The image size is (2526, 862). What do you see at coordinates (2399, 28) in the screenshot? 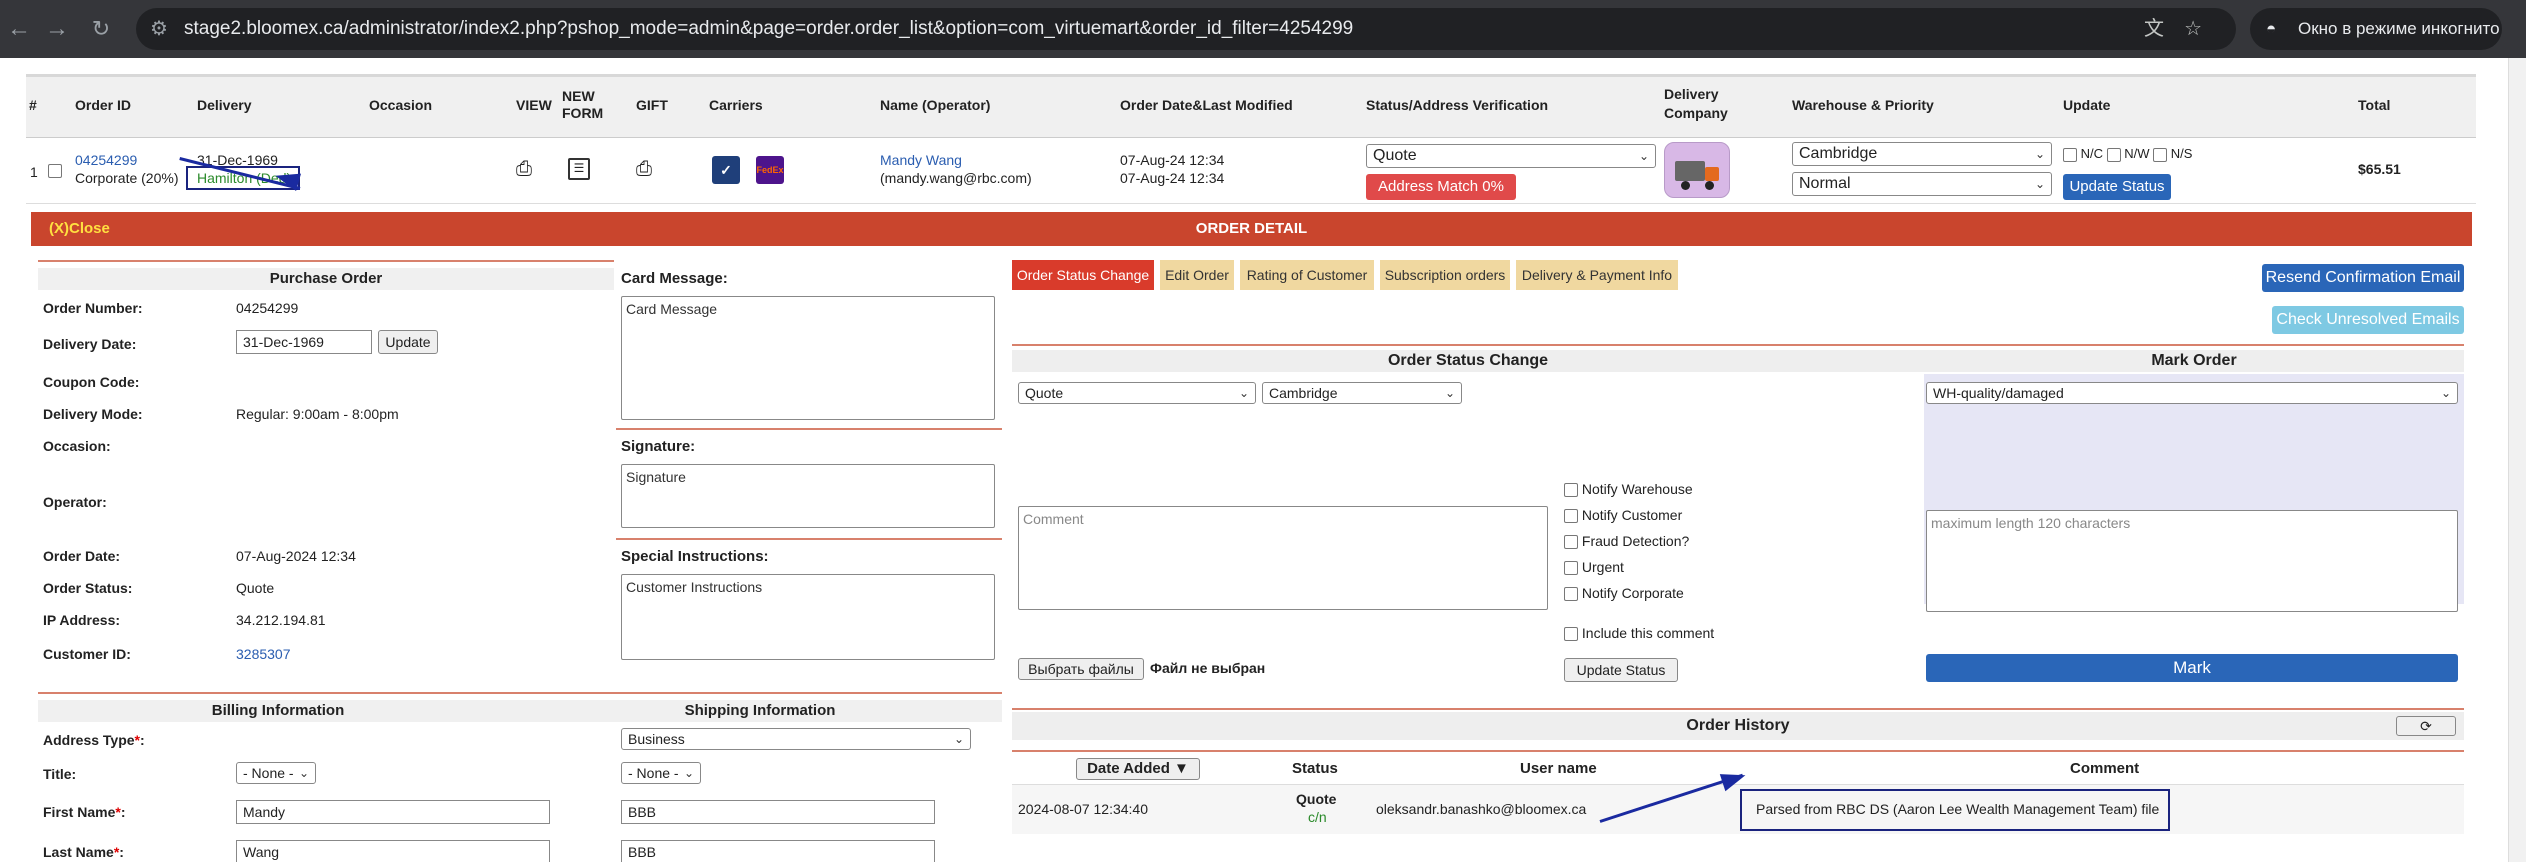
I see `incognito-label: Окно в режиме инкогнито` at bounding box center [2399, 28].